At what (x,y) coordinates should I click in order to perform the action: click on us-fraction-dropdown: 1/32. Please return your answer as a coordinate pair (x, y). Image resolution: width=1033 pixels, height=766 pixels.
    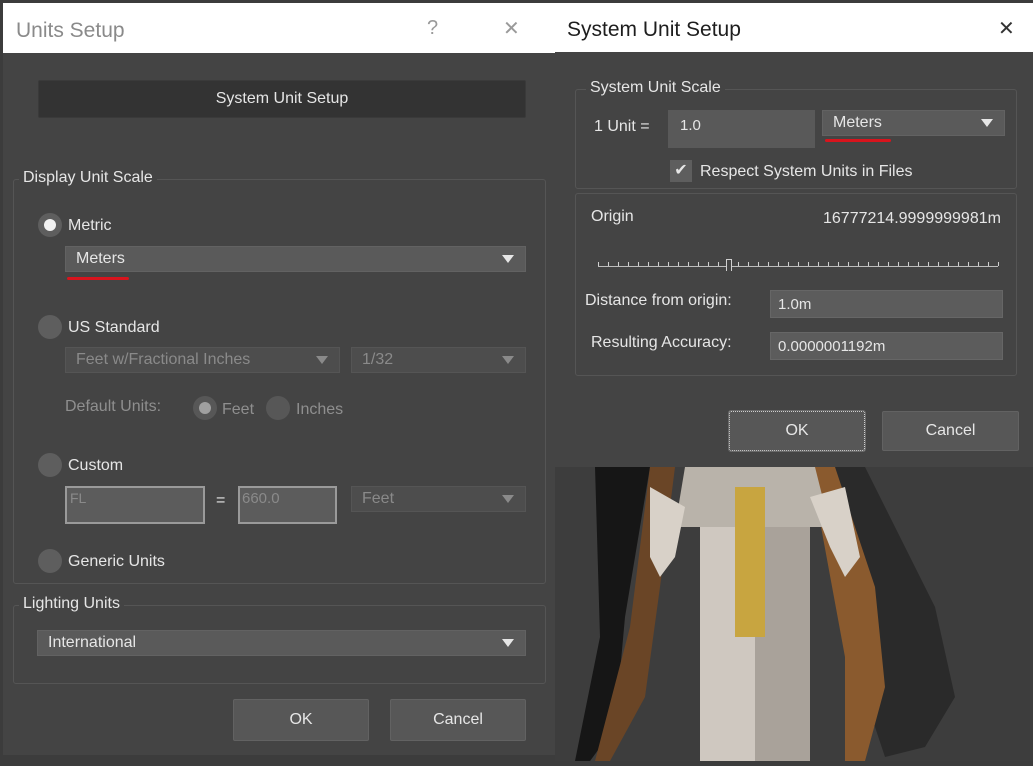
    Looking at the image, I should click on (438, 360).